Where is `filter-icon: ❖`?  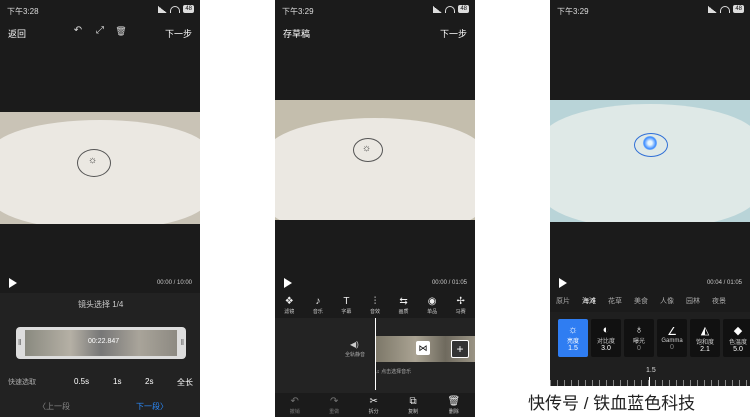 filter-icon: ❖ is located at coordinates (289, 301).